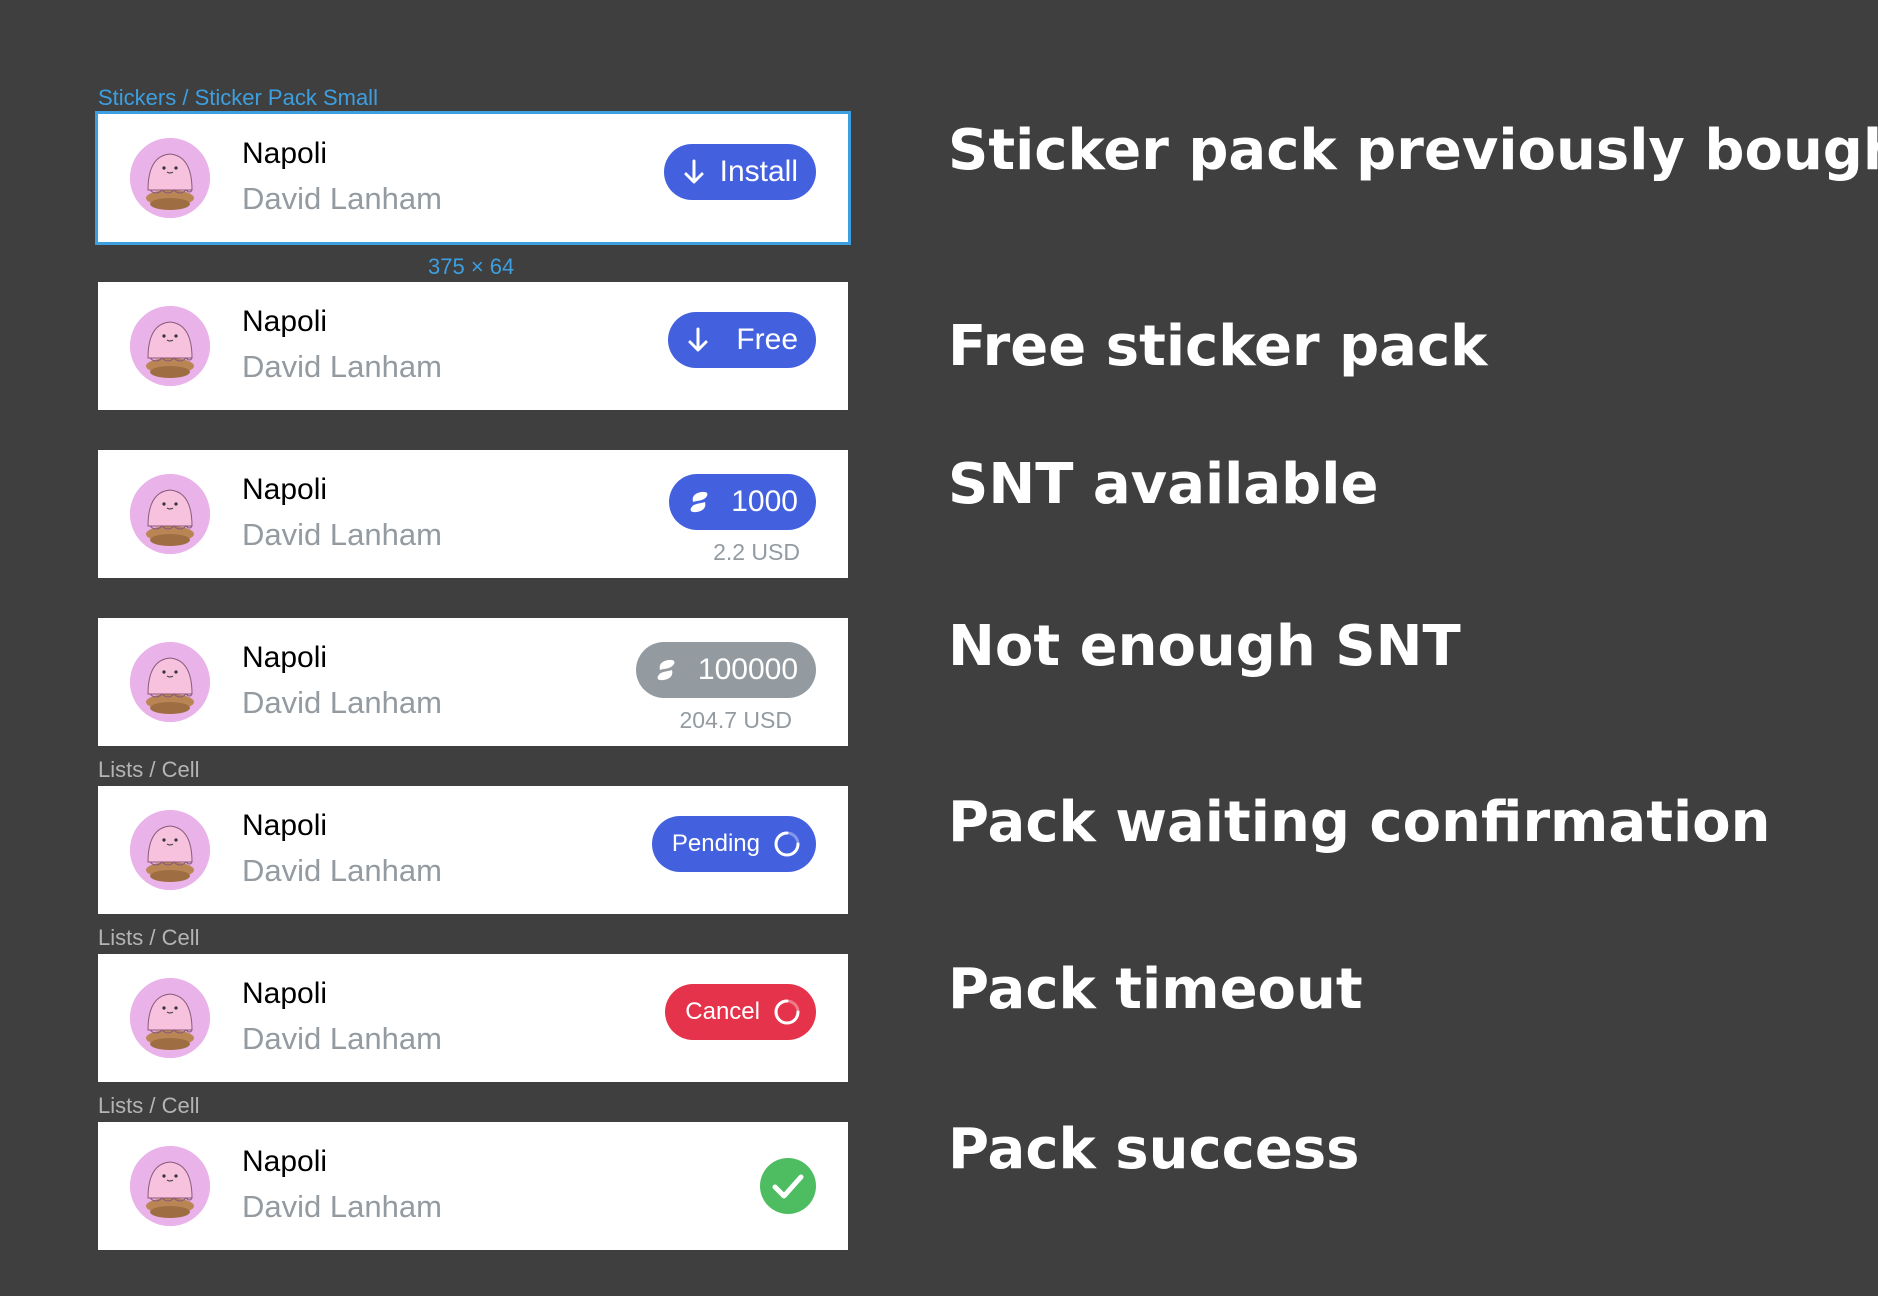 Image resolution: width=1878 pixels, height=1296 pixels. I want to click on state-description: Pack timeout, so click(1155, 989).